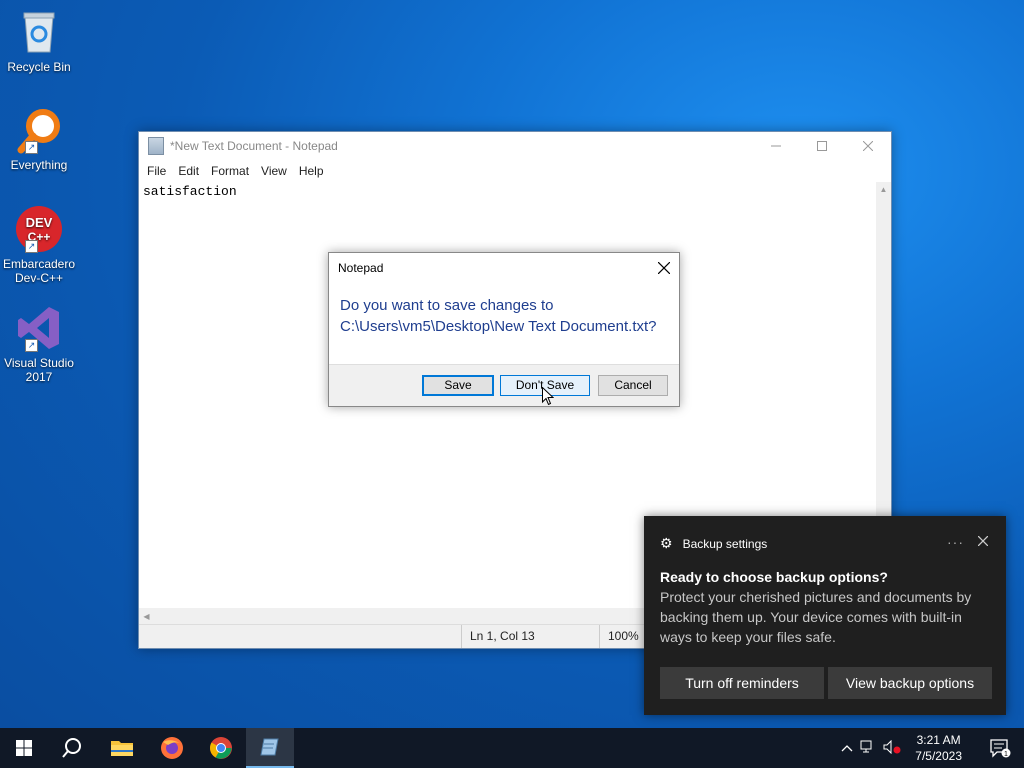 The image size is (1024, 768). I want to click on action-center-button: 1, so click(1000, 748).